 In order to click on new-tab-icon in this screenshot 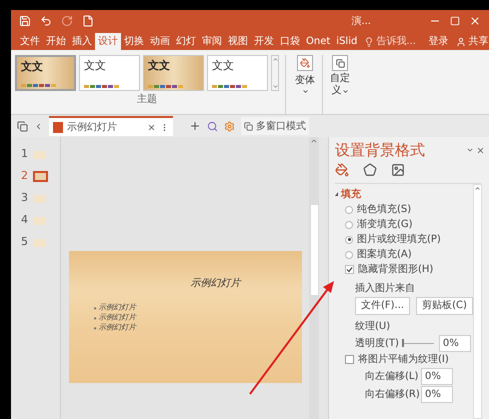, I will do `click(195, 126)`.